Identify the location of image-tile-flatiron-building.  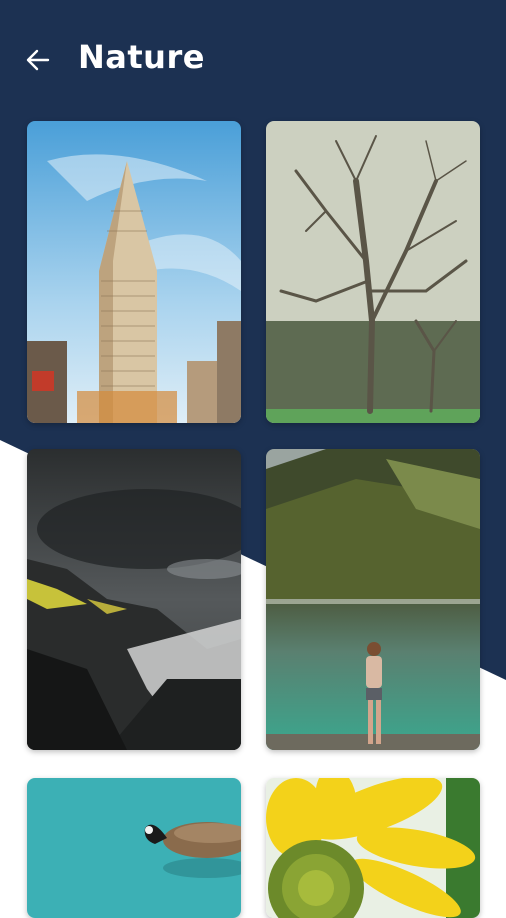
(134, 272).